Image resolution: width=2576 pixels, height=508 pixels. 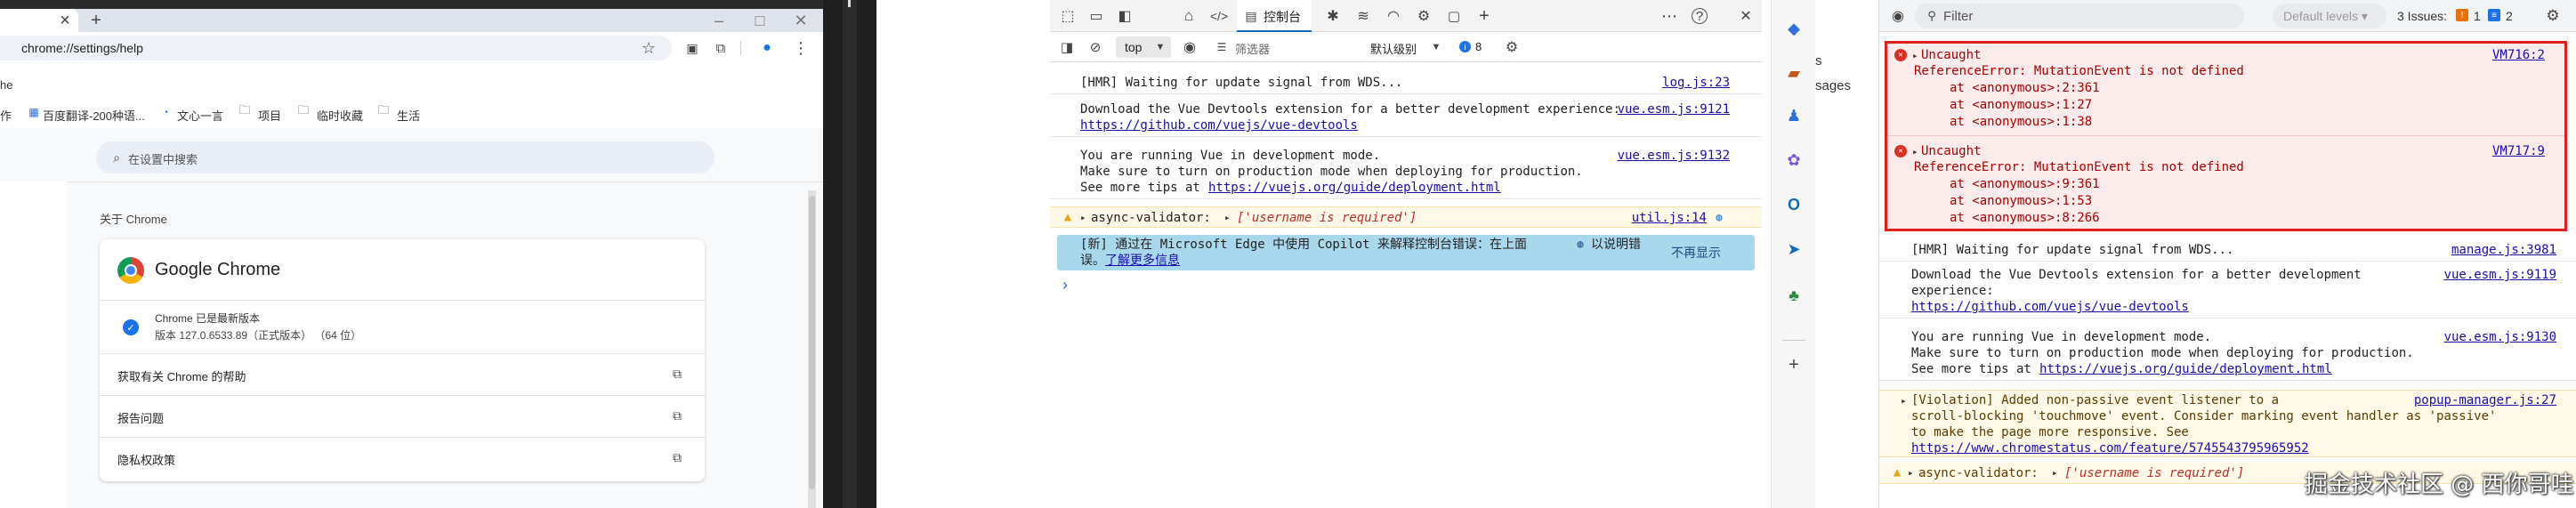 What do you see at coordinates (719, 20) in the screenshot?
I see `minimize-icon: –` at bounding box center [719, 20].